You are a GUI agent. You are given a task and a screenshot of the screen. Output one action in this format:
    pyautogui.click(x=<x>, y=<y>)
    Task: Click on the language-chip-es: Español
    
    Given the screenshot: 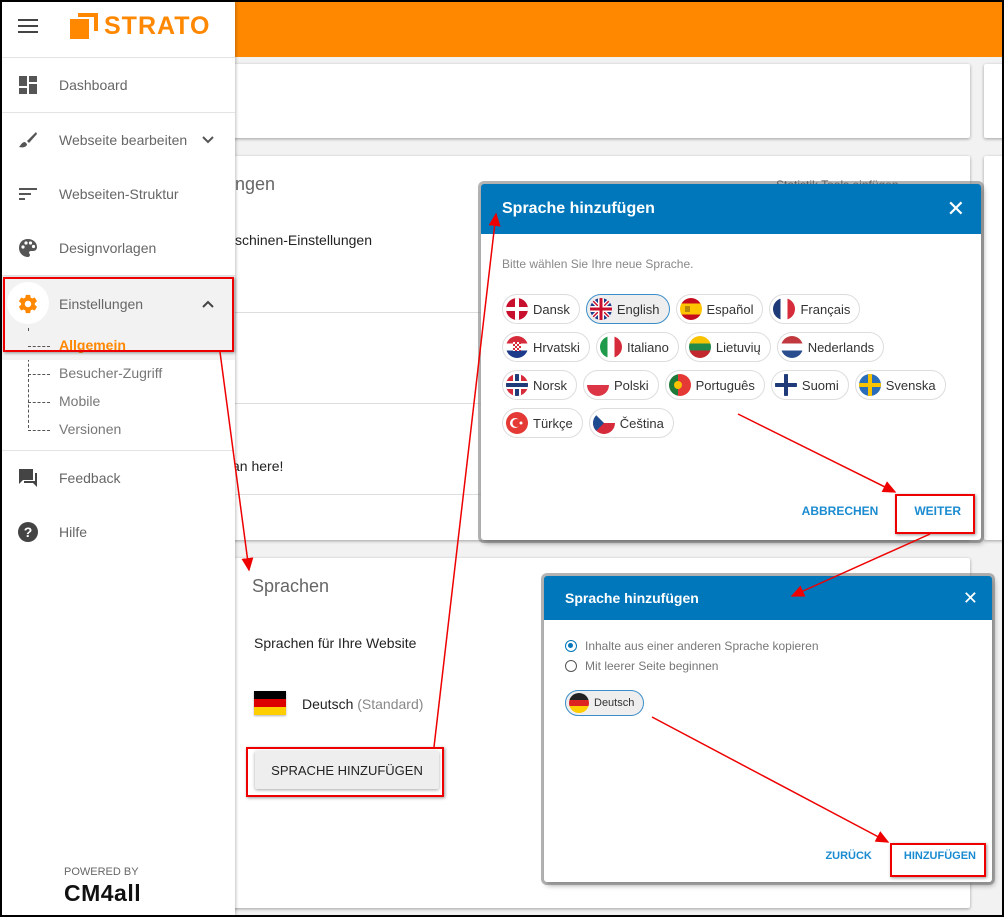 What is the action you would take?
    pyautogui.click(x=719, y=309)
    